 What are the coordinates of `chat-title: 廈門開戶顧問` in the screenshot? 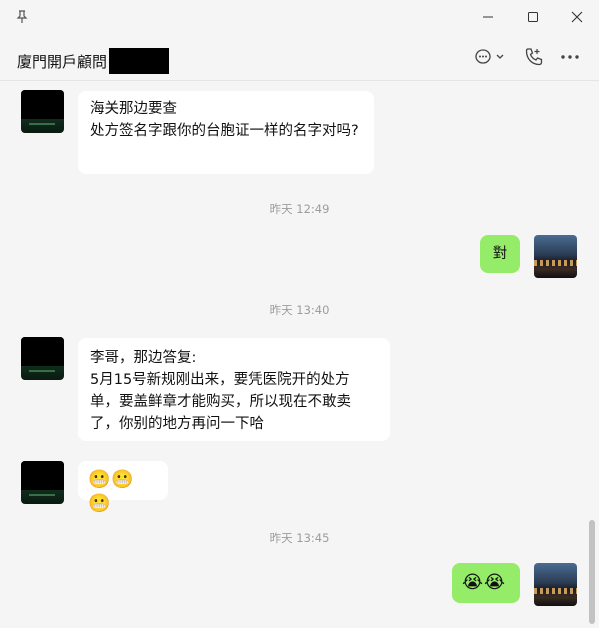 It's located at (93, 61).